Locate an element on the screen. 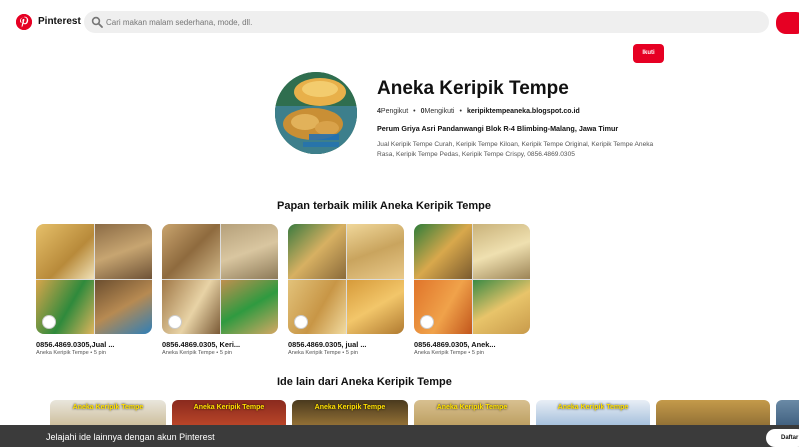 This screenshot has height=447, width=799. window-edge is located at coordinates (4, 223).